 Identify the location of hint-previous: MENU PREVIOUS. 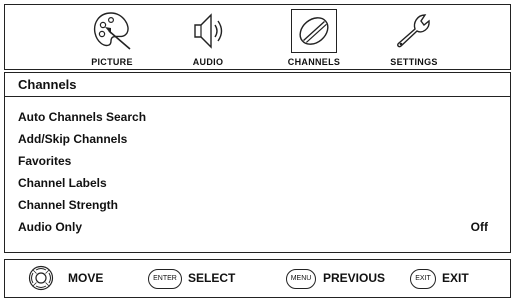
(346, 278).